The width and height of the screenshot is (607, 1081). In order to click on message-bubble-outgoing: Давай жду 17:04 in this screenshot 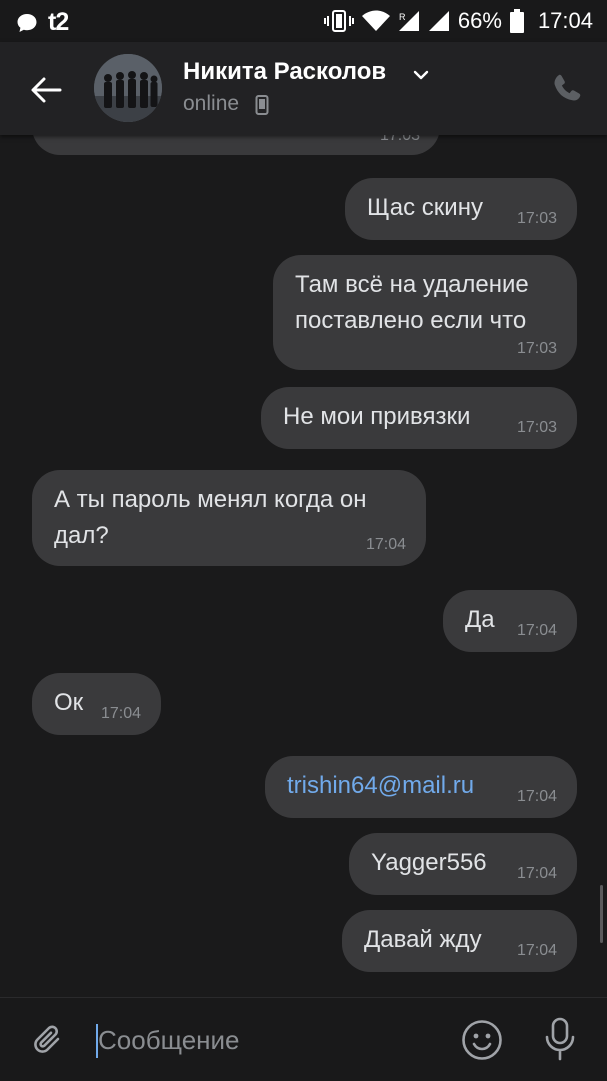, I will do `click(459, 941)`.